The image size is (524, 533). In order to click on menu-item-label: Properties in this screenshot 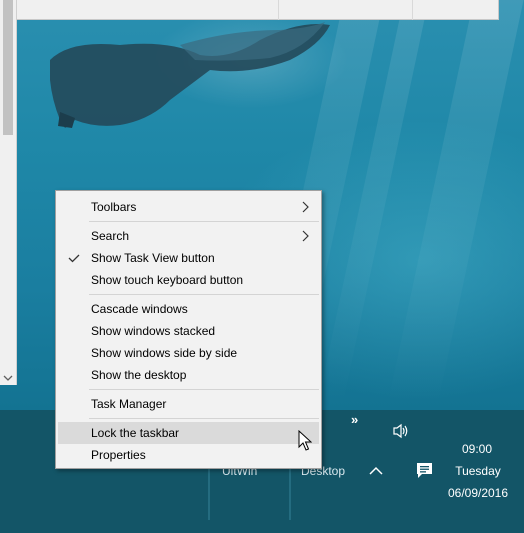, I will do `click(118, 455)`.